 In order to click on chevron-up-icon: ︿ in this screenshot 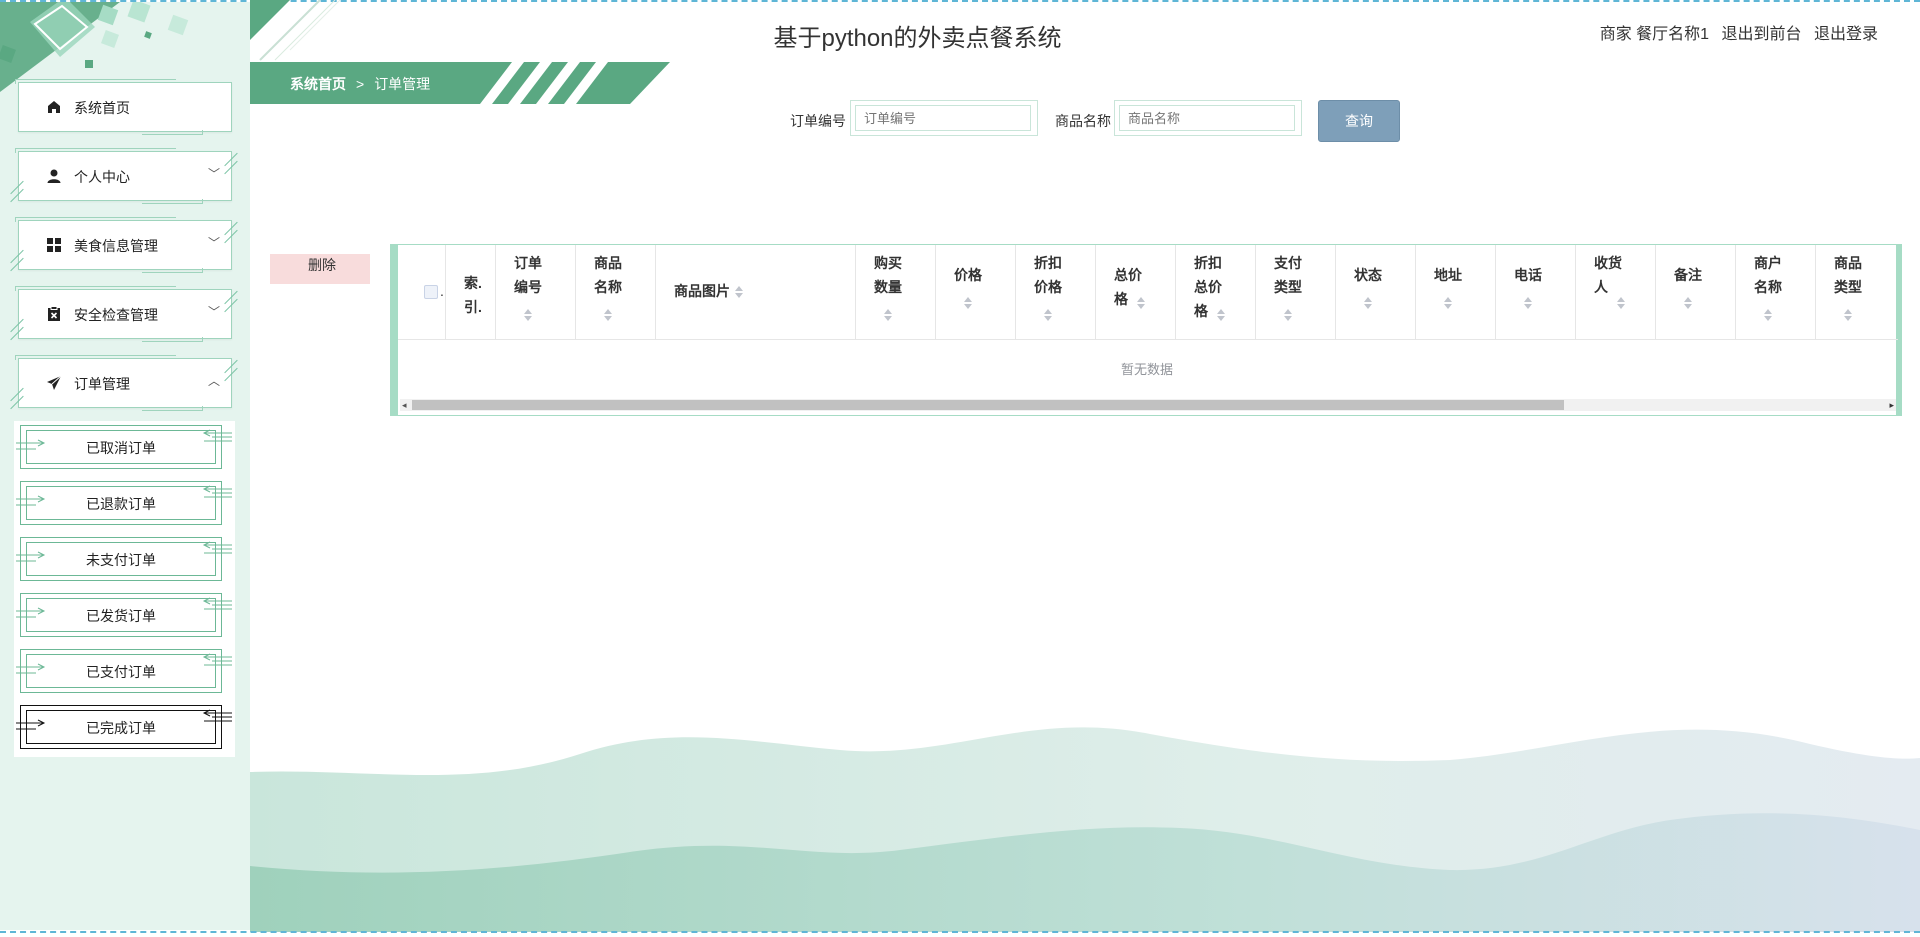, I will do `click(213, 381)`.